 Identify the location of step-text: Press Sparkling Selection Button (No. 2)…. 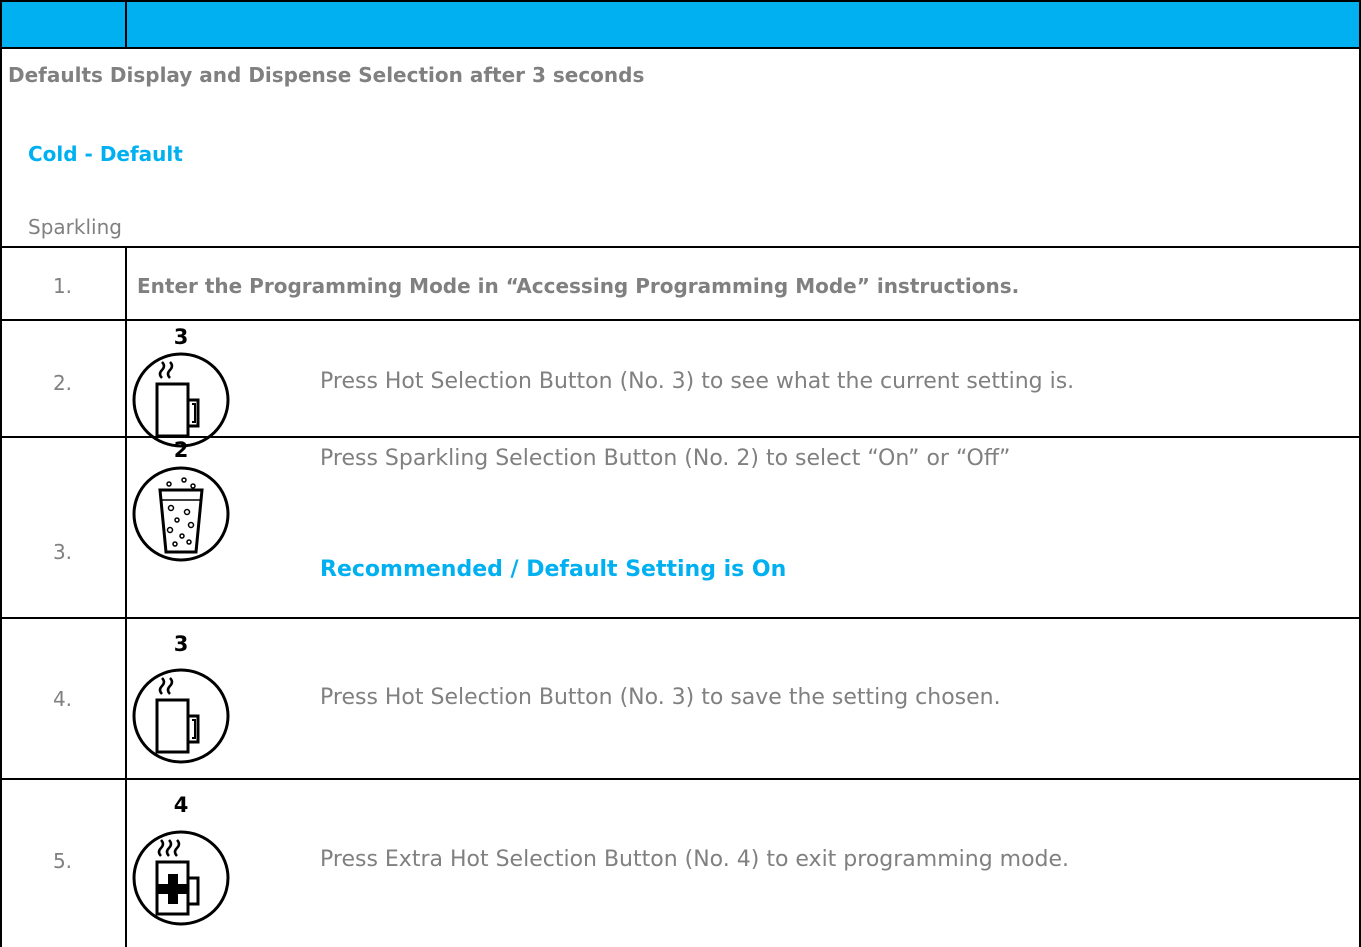
(665, 458).